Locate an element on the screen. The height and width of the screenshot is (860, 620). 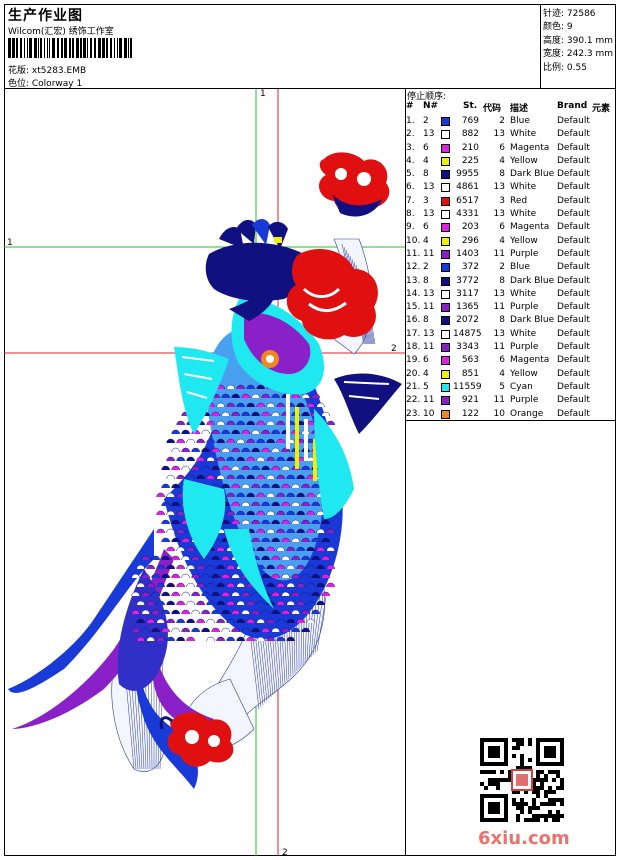
row-description: Dark Blue is located at coordinates (532, 174).